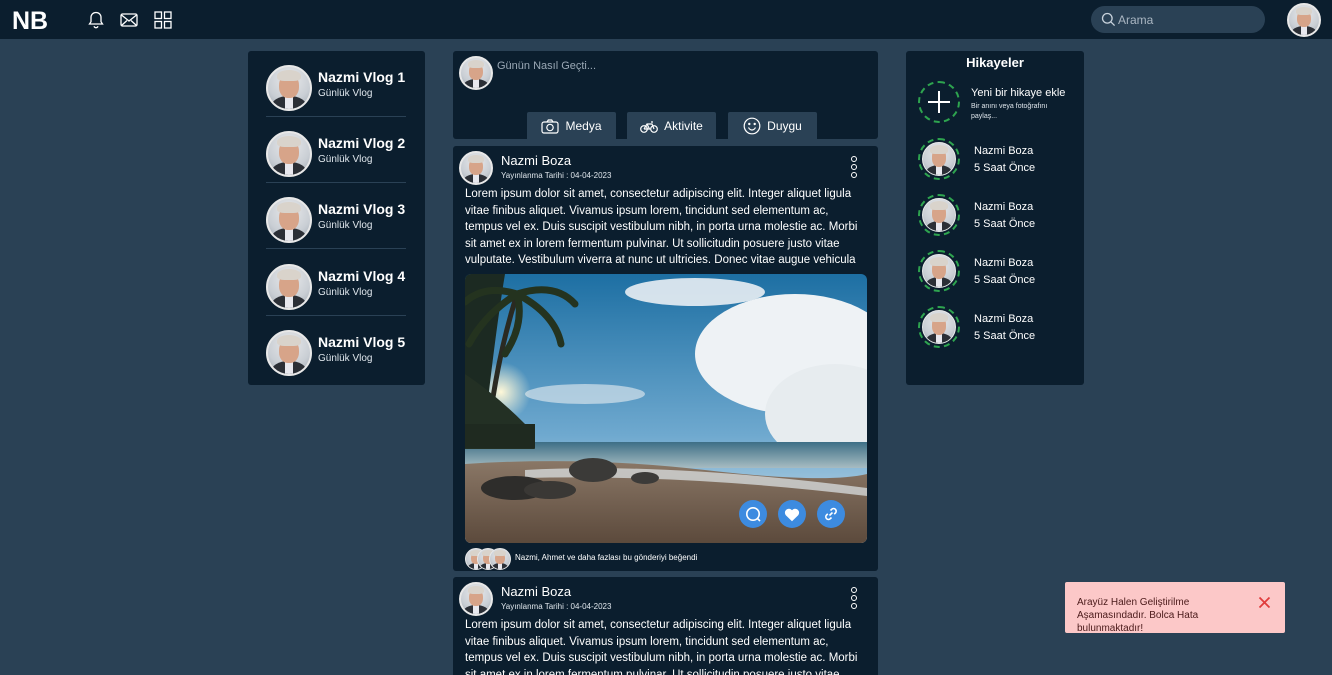 The image size is (1332, 675). What do you see at coordinates (665, 95) in the screenshot?
I see `post-composer: Medya Aktivite Duygu` at bounding box center [665, 95].